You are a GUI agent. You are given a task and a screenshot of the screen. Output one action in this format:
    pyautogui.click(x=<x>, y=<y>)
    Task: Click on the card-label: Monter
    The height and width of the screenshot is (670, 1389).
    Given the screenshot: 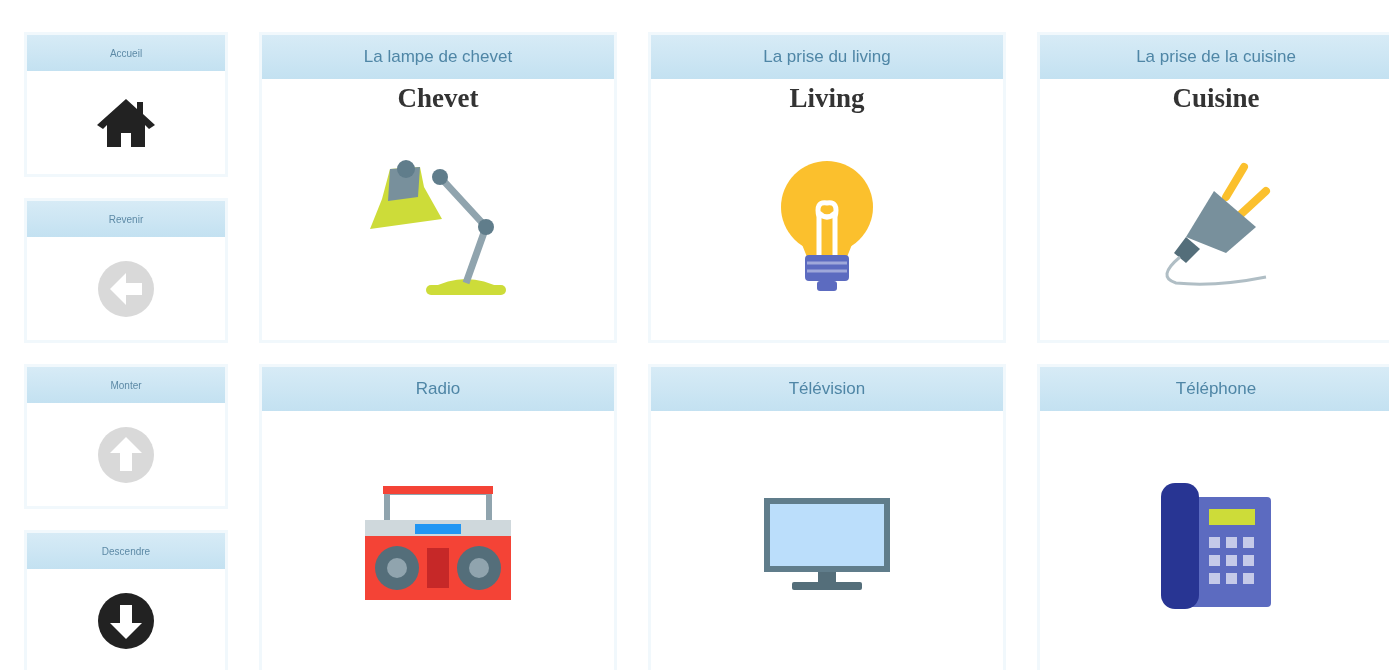 What is the action you would take?
    pyautogui.click(x=126, y=385)
    